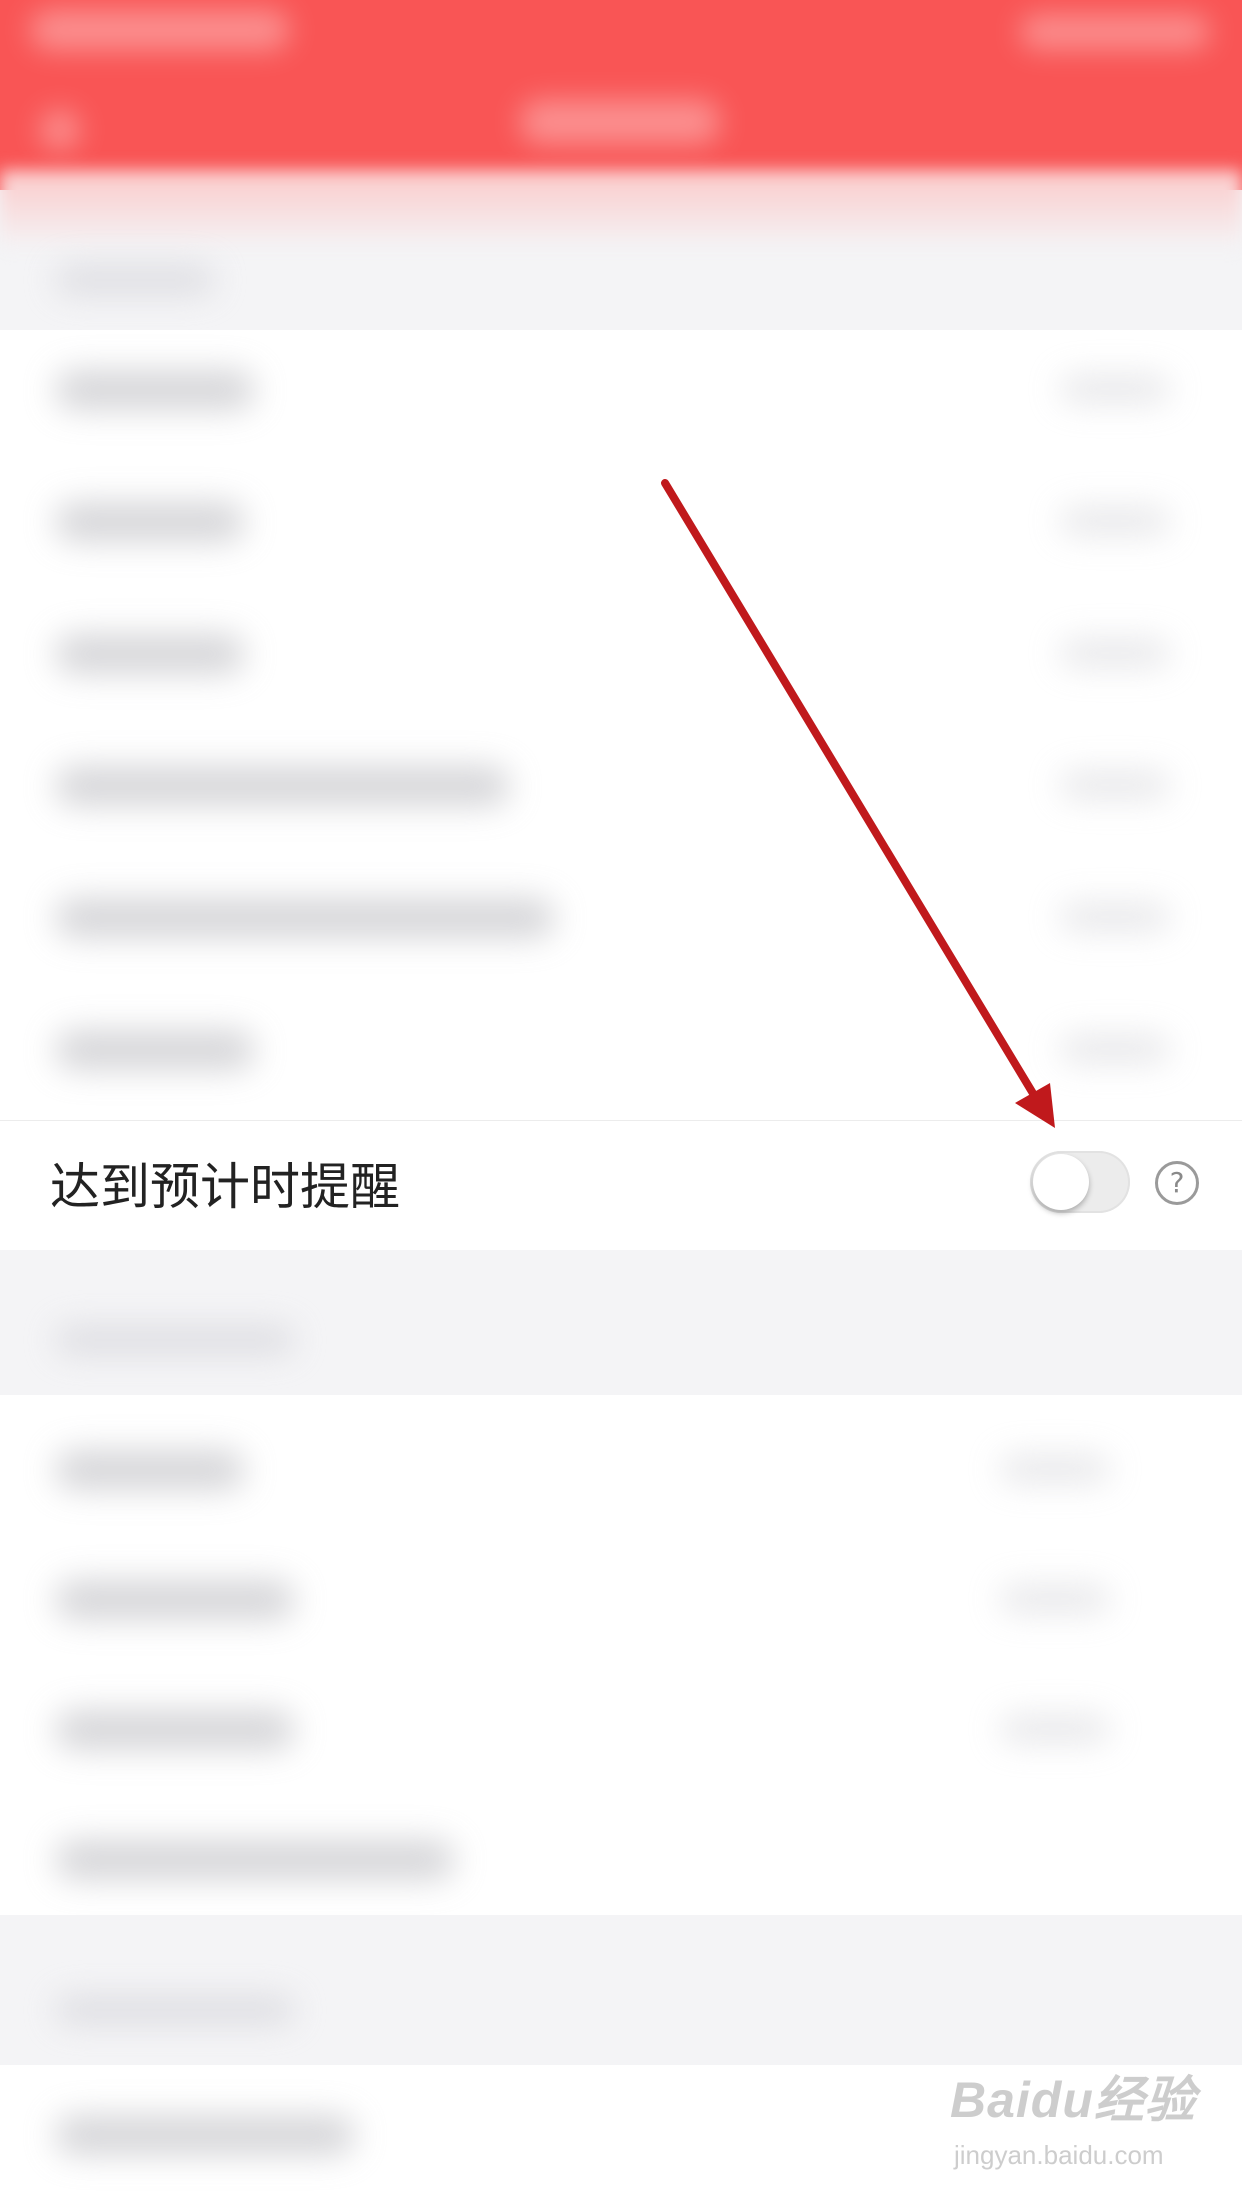 Image resolution: width=1242 pixels, height=2208 pixels. I want to click on baidu-watermark: Baidu经验 jingyan.baidu.com, so click(1080, 2130).